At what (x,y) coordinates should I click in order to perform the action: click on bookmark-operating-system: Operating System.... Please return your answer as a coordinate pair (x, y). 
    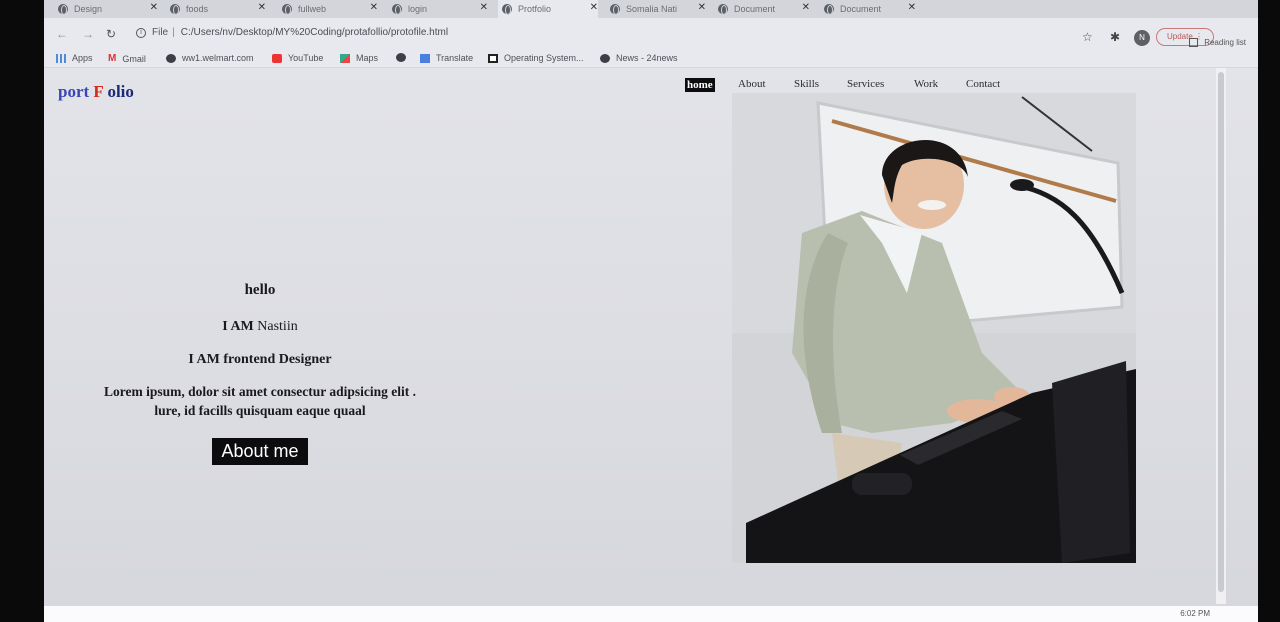
    Looking at the image, I should click on (536, 58).